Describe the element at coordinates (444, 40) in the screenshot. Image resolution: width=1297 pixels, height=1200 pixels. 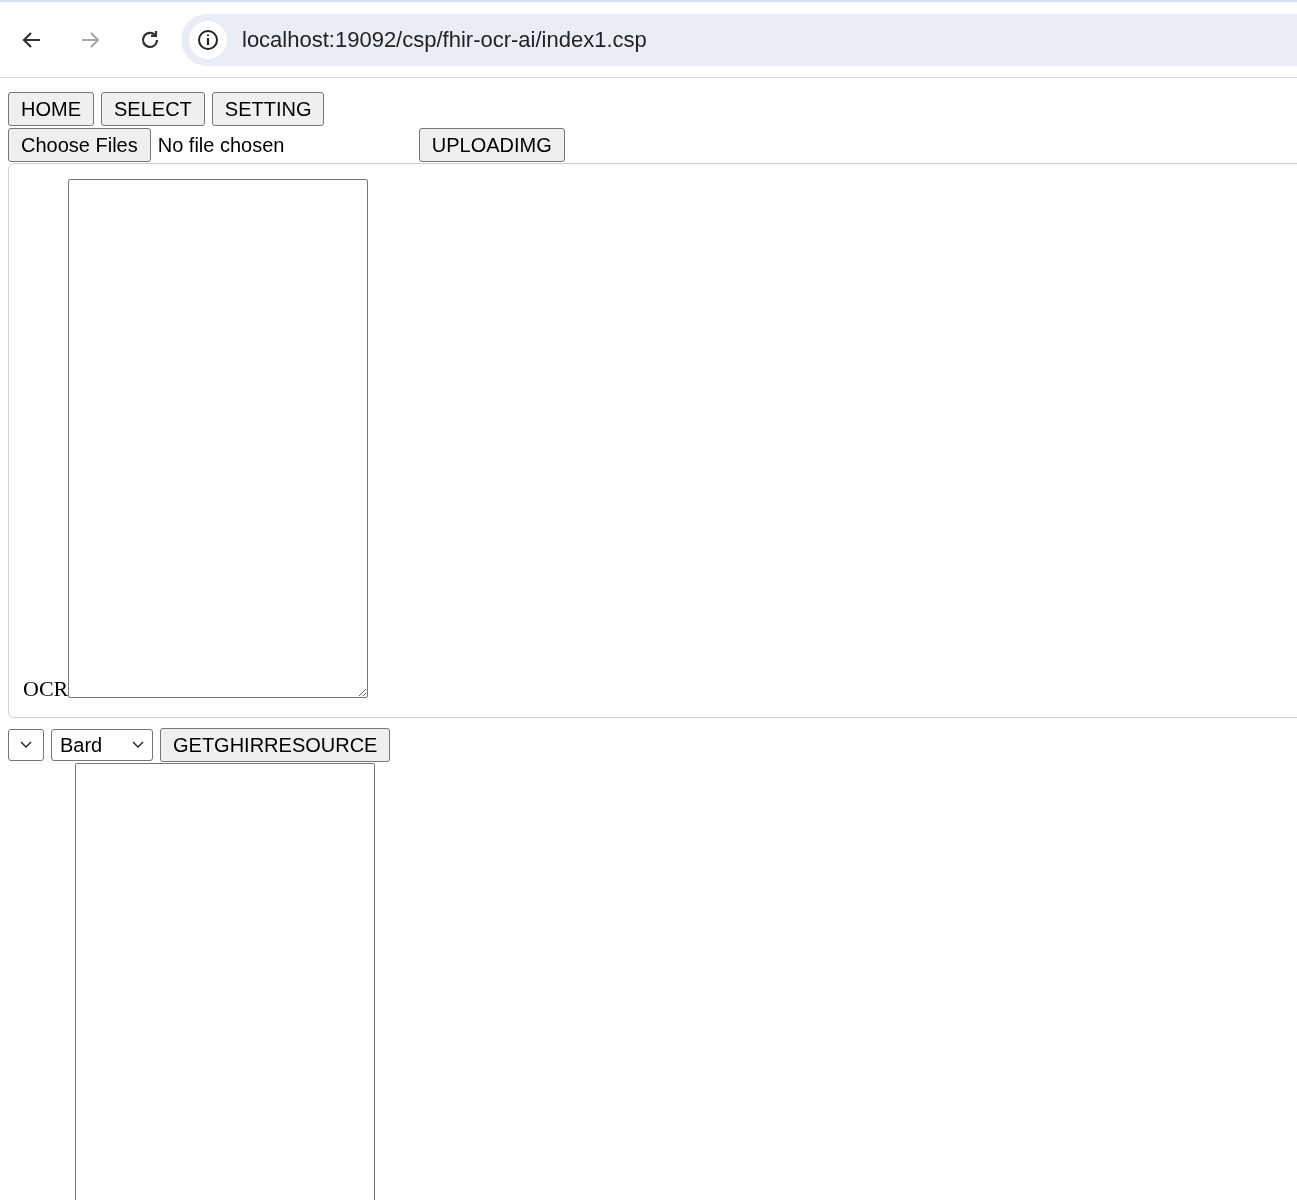
I see `url-text: localhost:19092/csp/fhir-ocr-ai/index1.csp` at that location.